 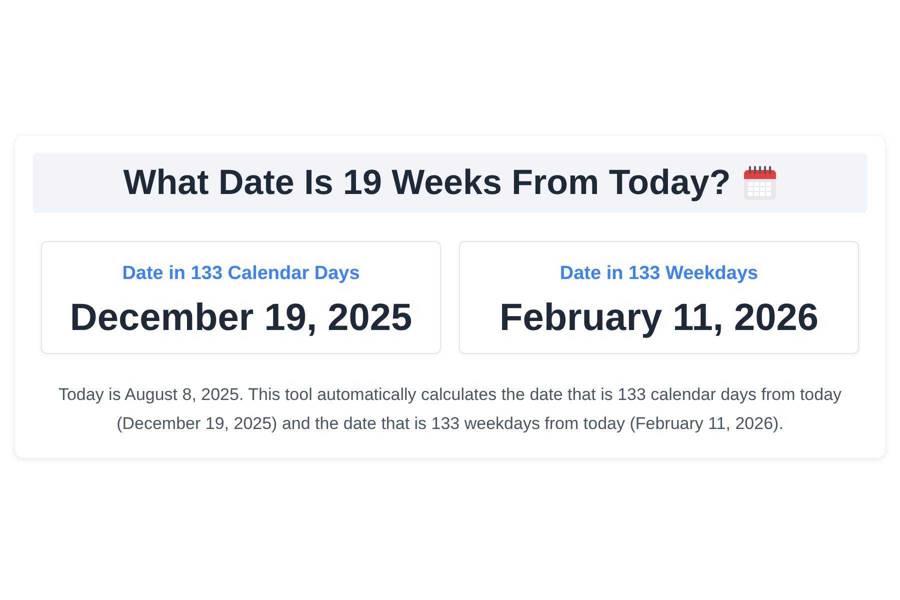 I want to click on result-date: December 19, 2025, so click(x=241, y=318).